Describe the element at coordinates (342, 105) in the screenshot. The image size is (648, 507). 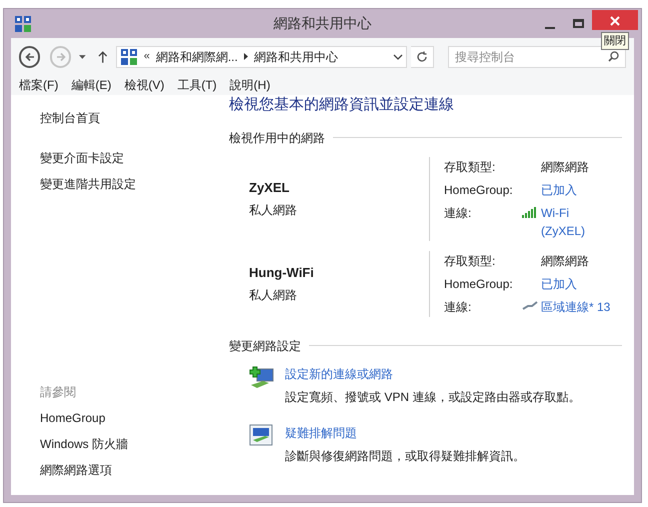
I see `page-heading: 檢視您基本的網路資訊並設定連線` at that location.